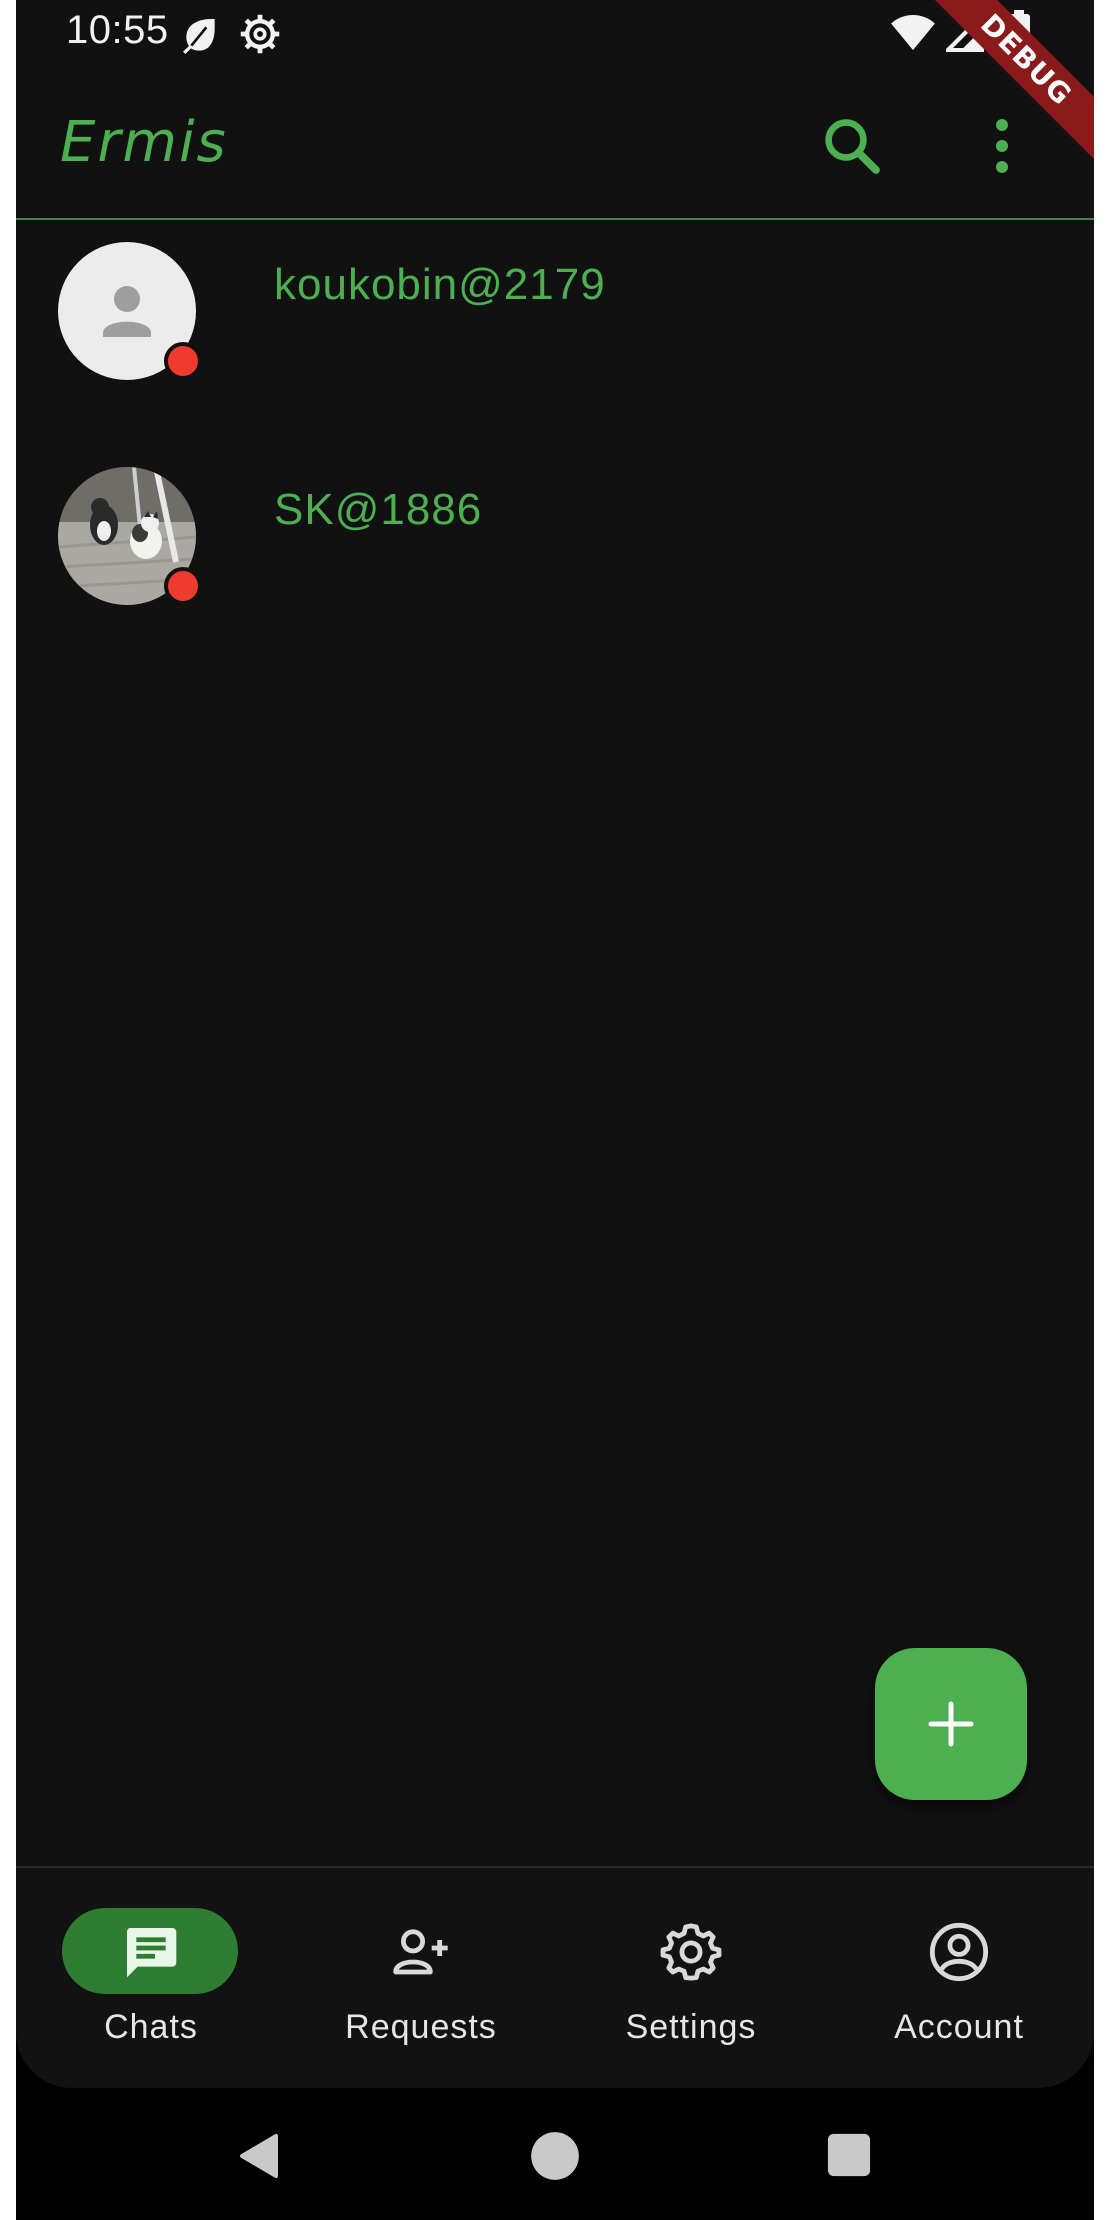 This screenshot has height=2220, width=1110. I want to click on nav-item-account: Account, so click(959, 1978).